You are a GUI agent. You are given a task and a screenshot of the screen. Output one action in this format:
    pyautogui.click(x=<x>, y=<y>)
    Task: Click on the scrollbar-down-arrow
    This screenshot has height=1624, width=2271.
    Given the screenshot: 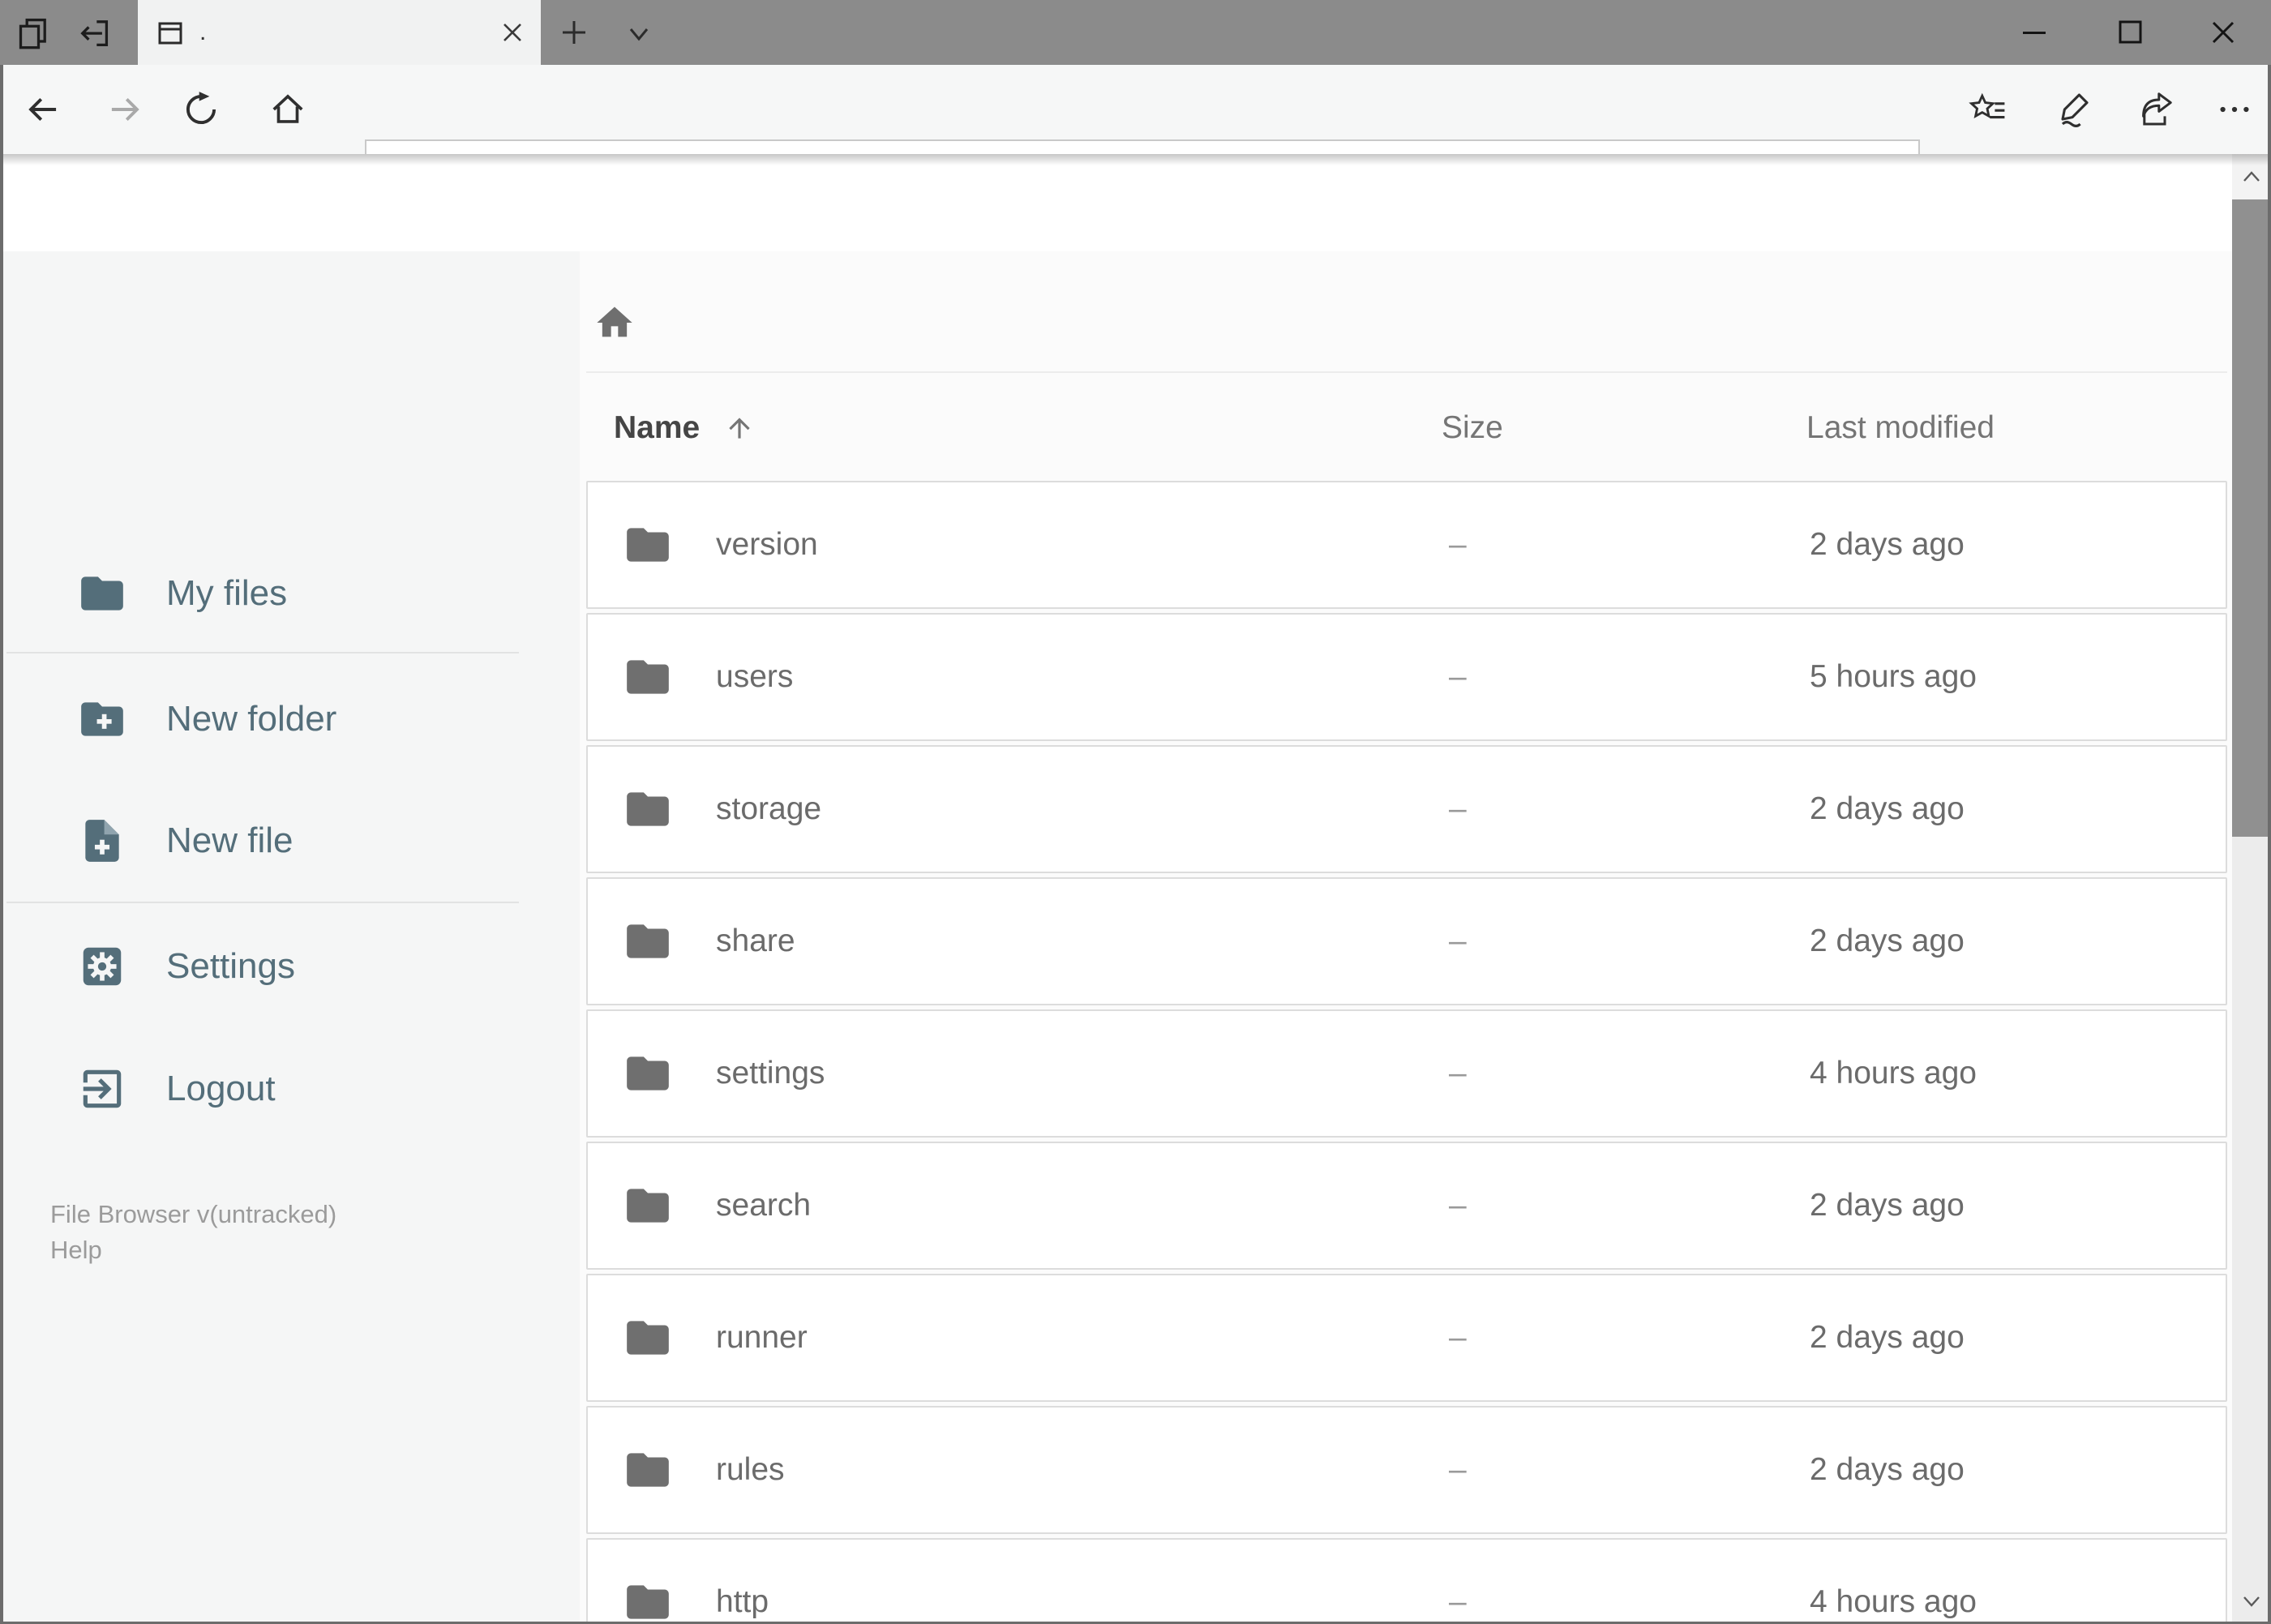 What is the action you would take?
    pyautogui.click(x=2252, y=1602)
    